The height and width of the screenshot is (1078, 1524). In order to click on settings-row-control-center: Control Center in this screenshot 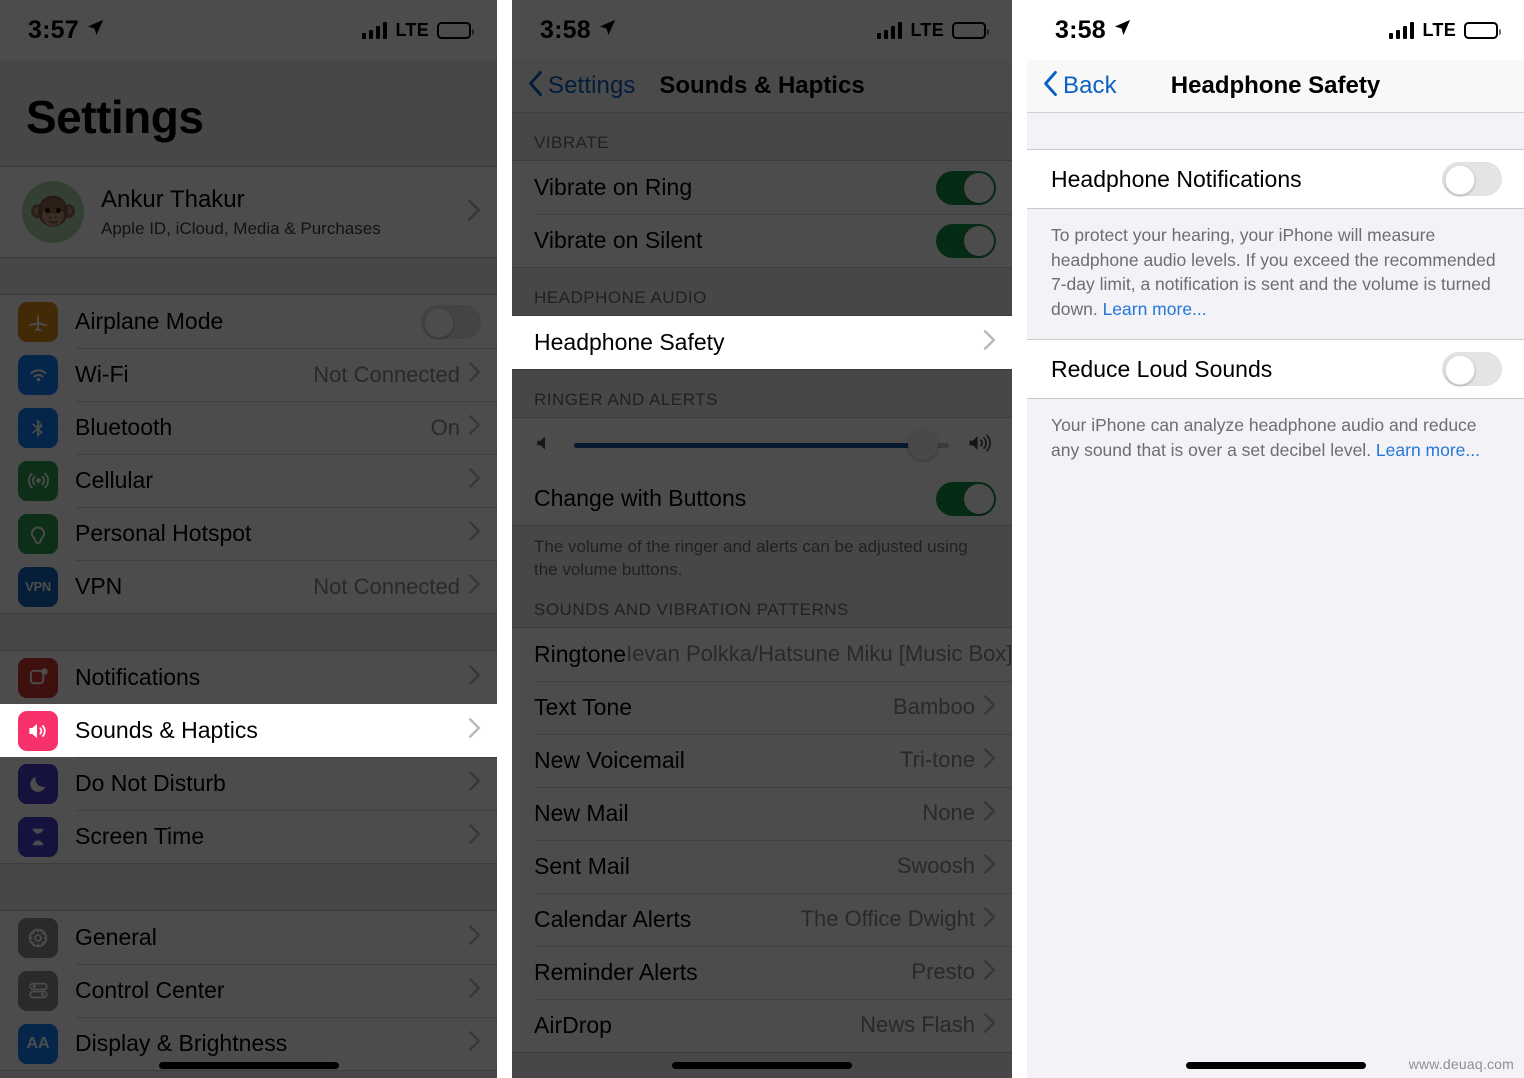, I will do `click(248, 990)`.